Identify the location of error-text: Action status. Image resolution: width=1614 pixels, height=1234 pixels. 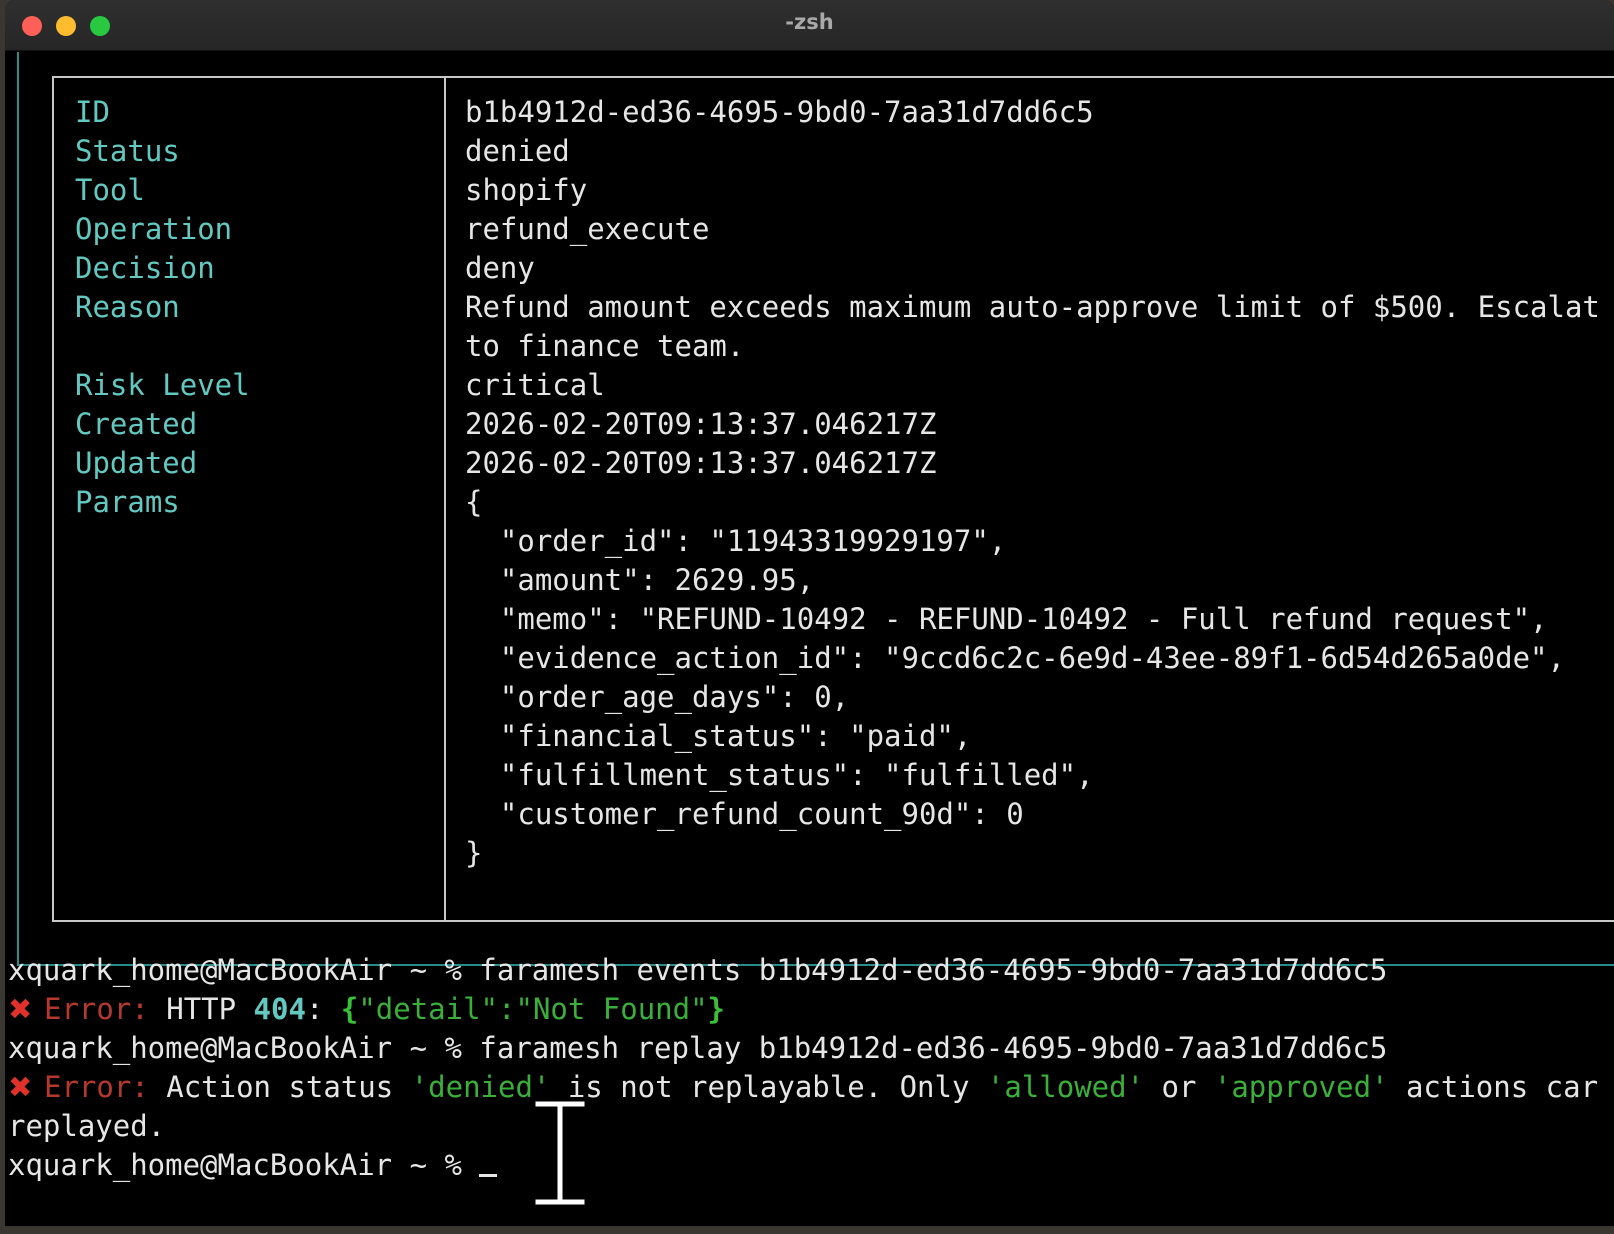
(280, 1087).